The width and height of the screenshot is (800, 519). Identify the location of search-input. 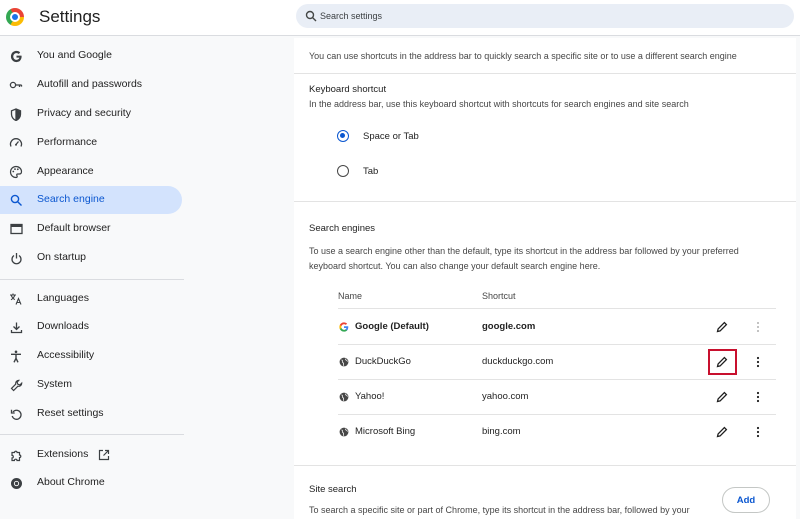
(550, 16).